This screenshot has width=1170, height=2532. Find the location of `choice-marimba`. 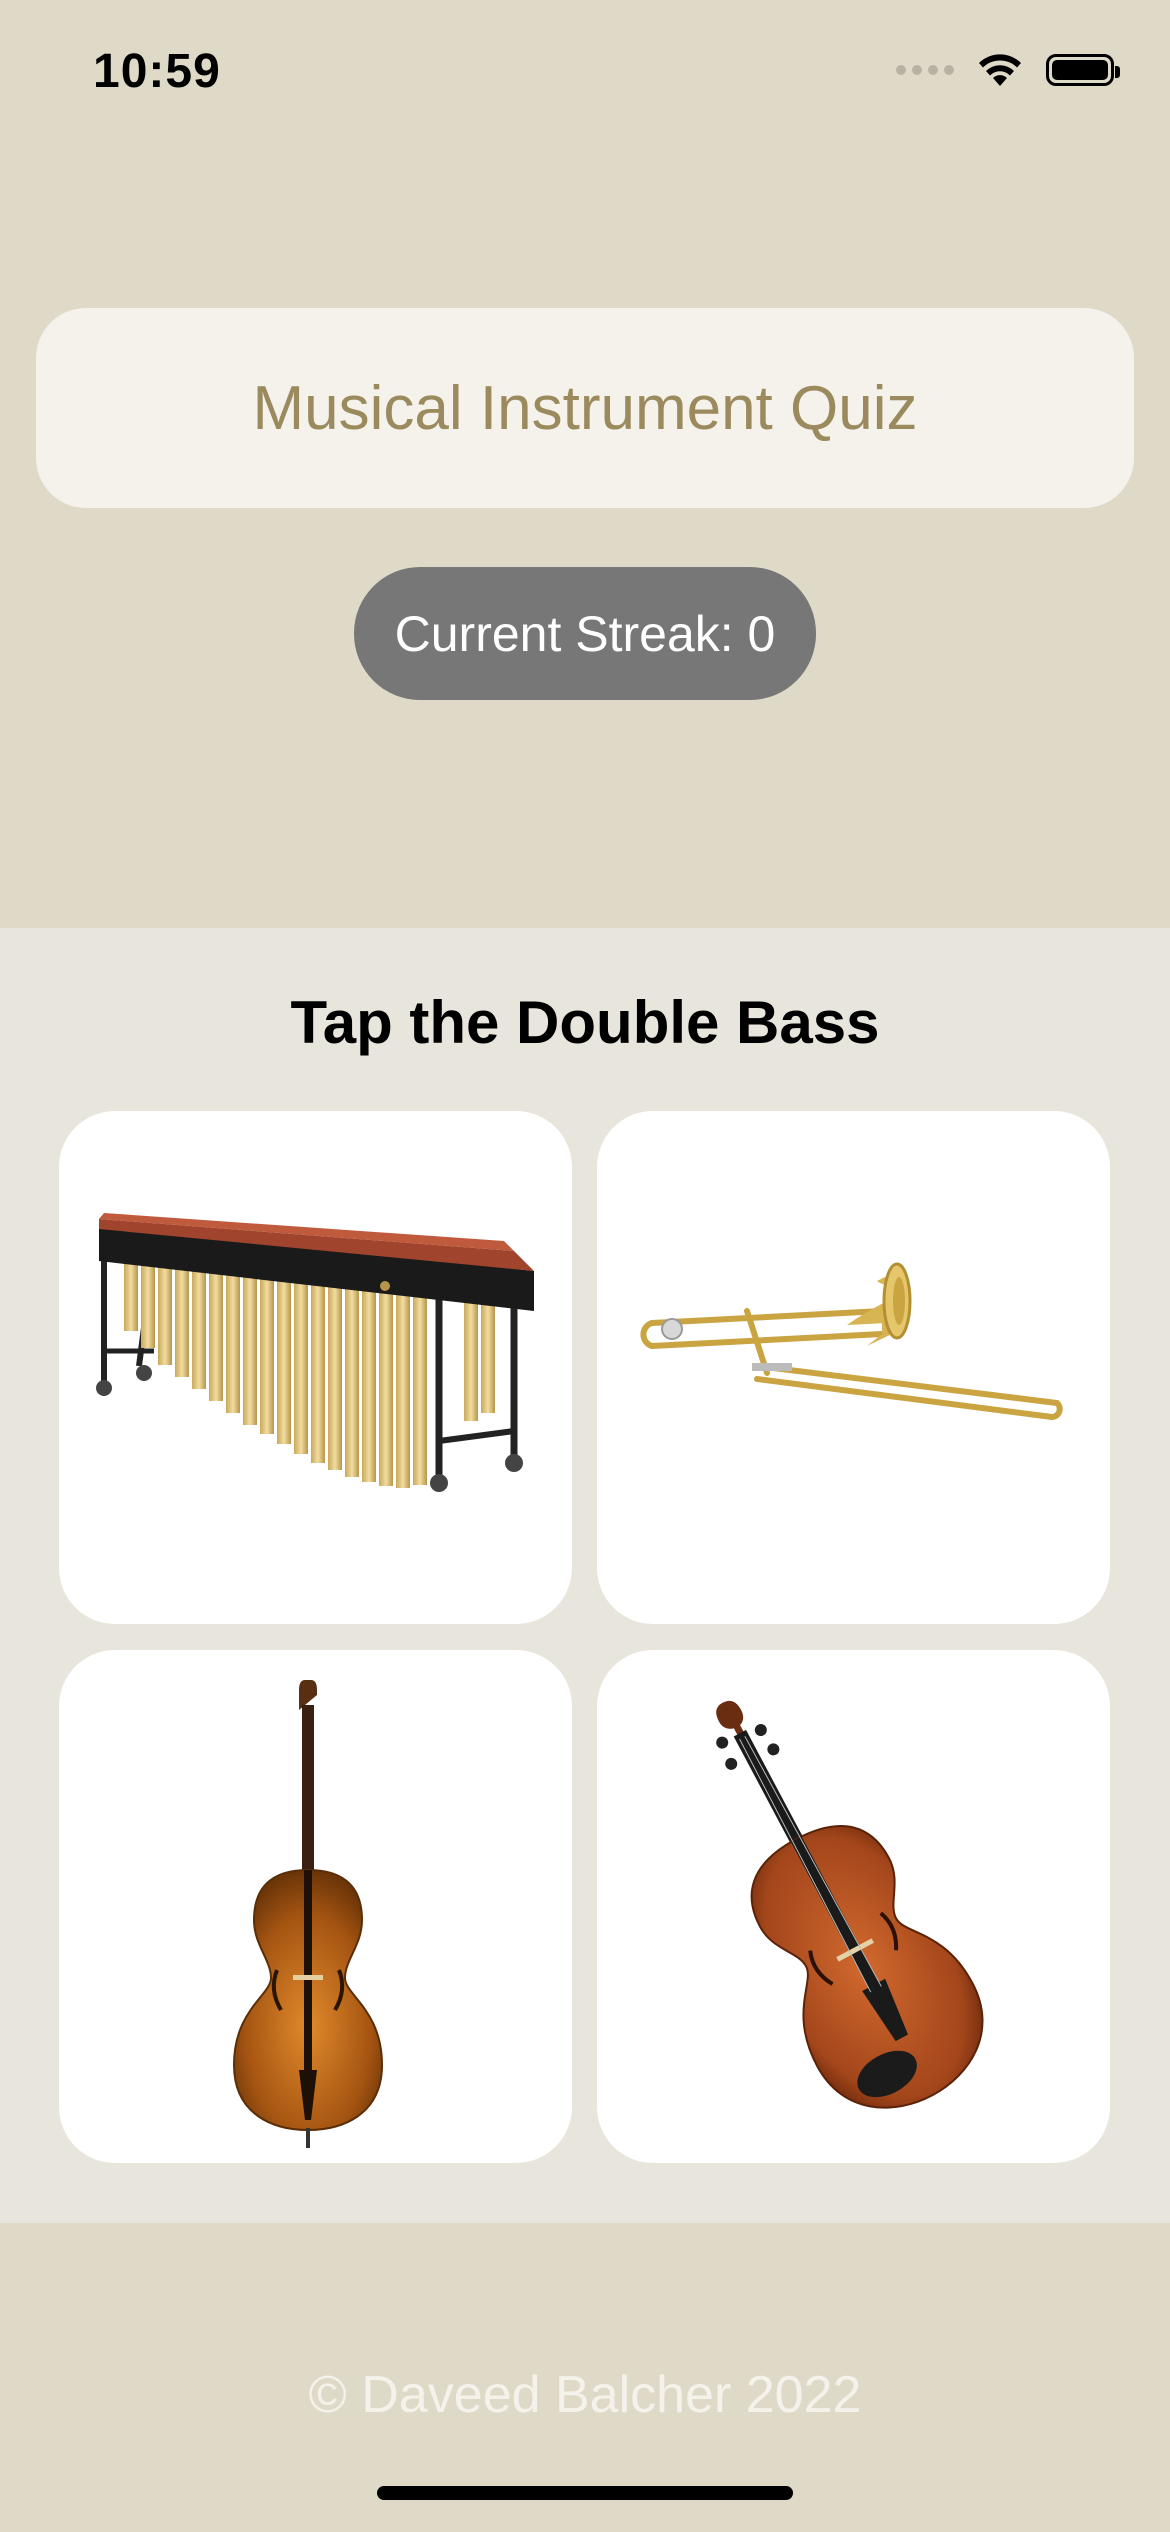

choice-marimba is located at coordinates (315, 1367).